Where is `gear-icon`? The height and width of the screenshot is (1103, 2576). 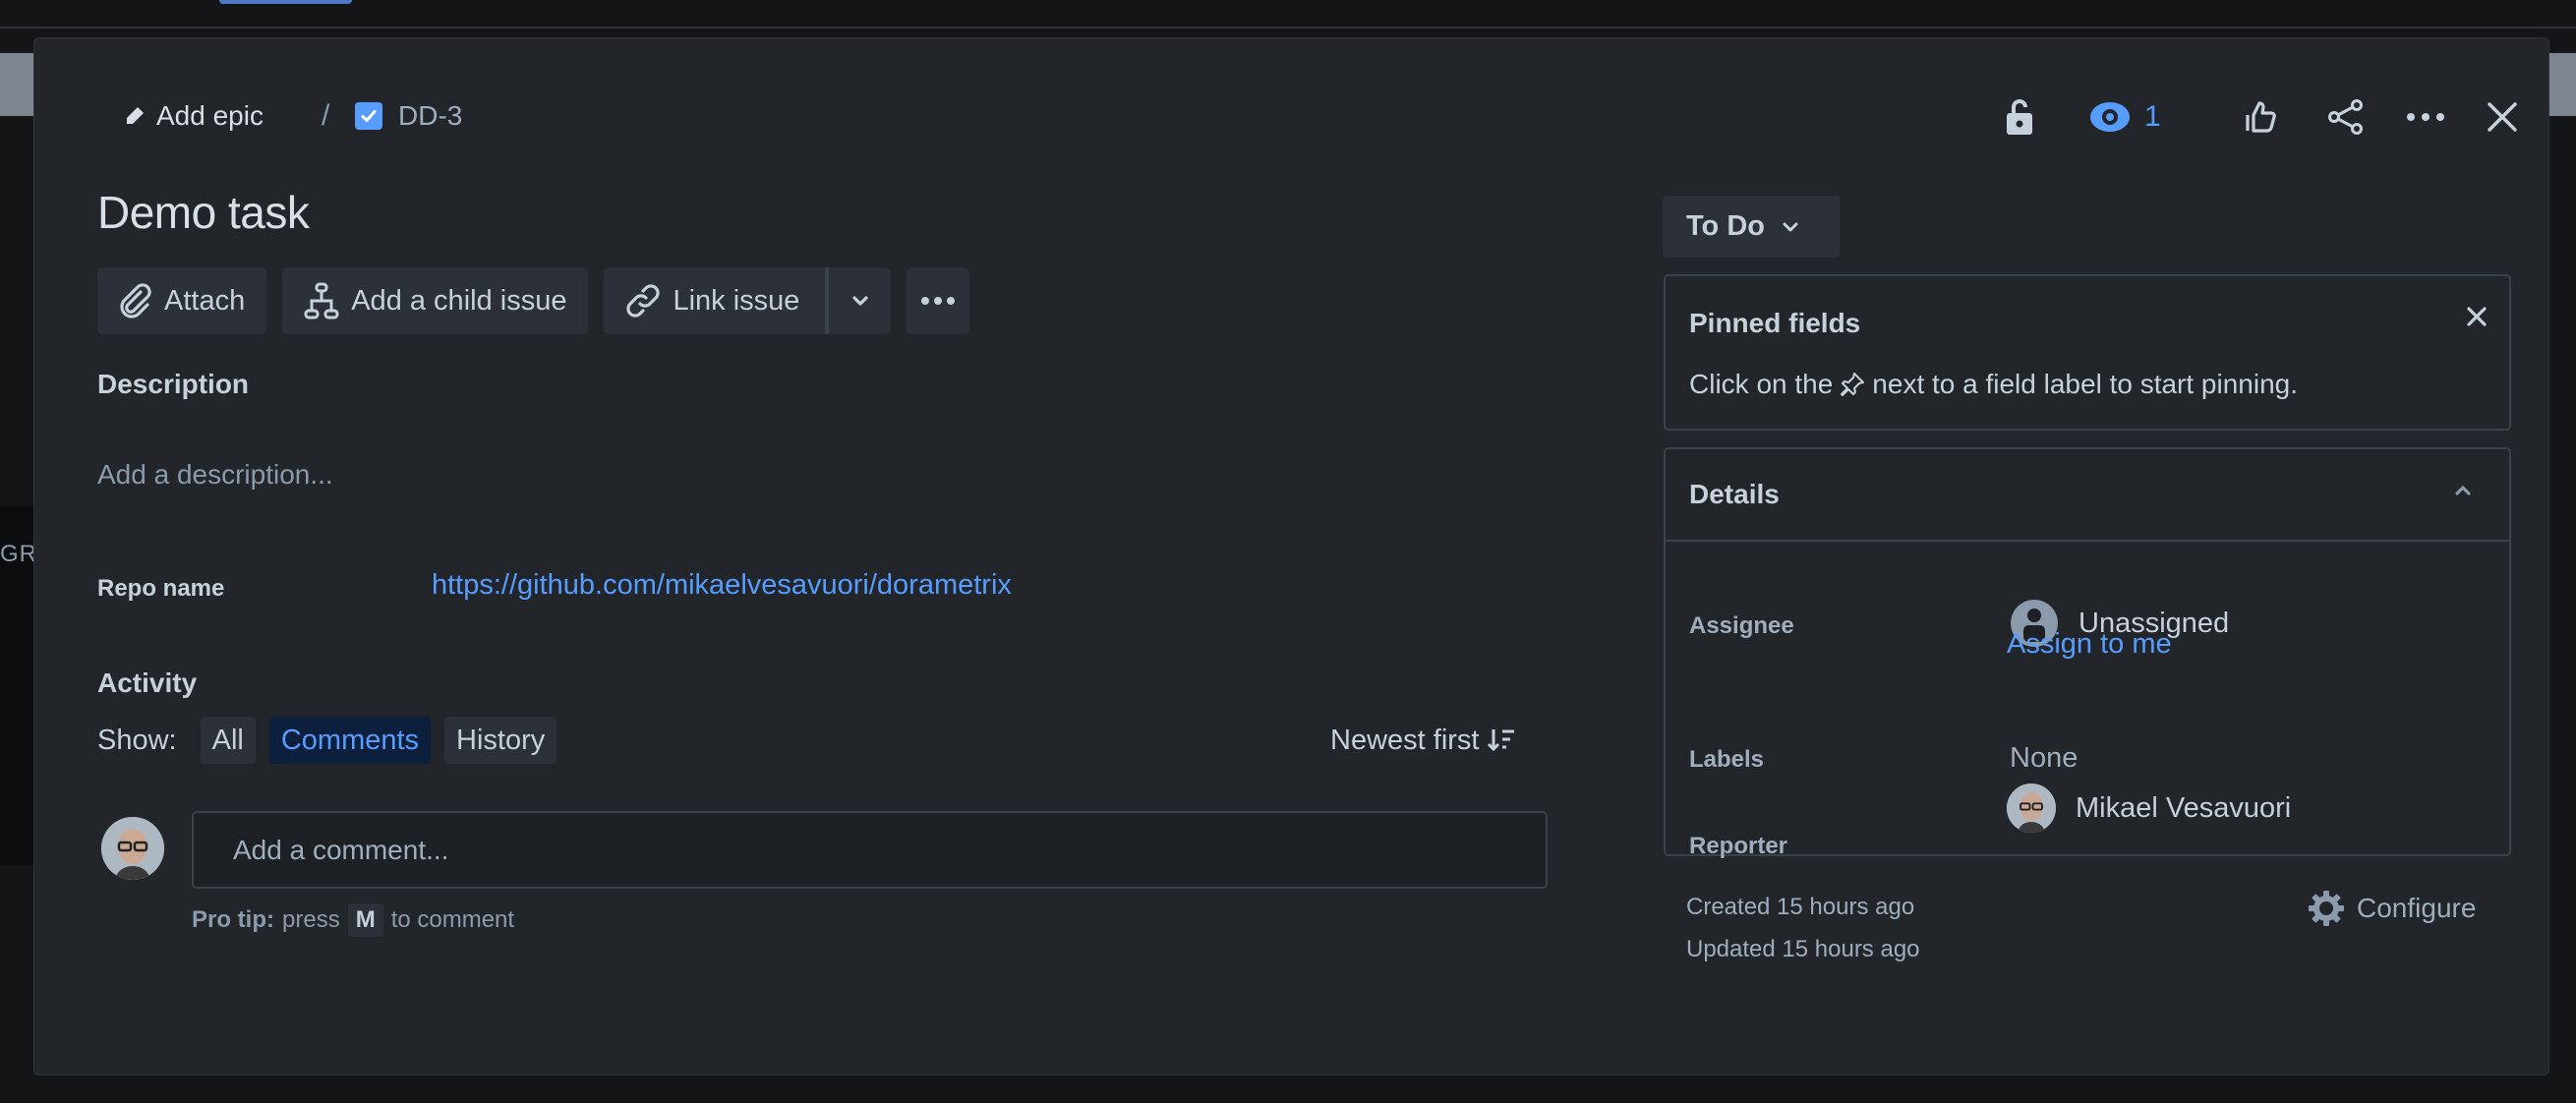 gear-icon is located at coordinates (2326, 908).